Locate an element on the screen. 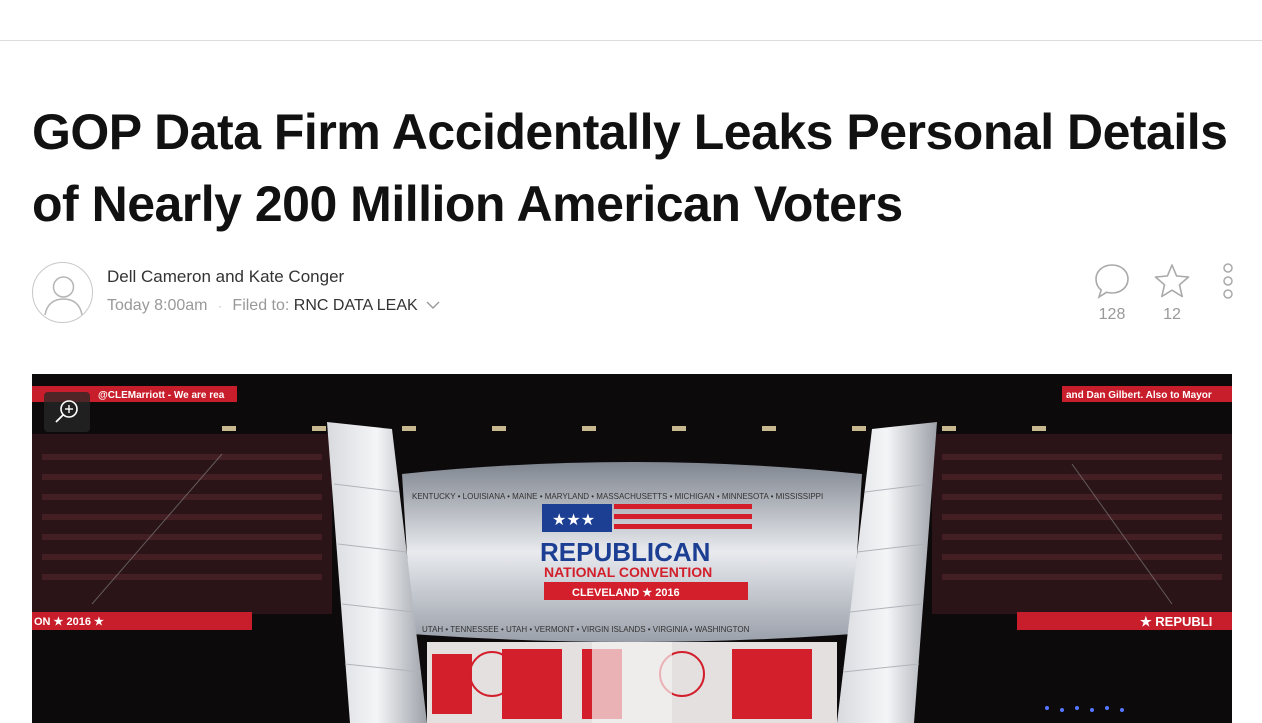 This screenshot has height=723, width=1262. more-options-button is located at coordinates (1228, 284).